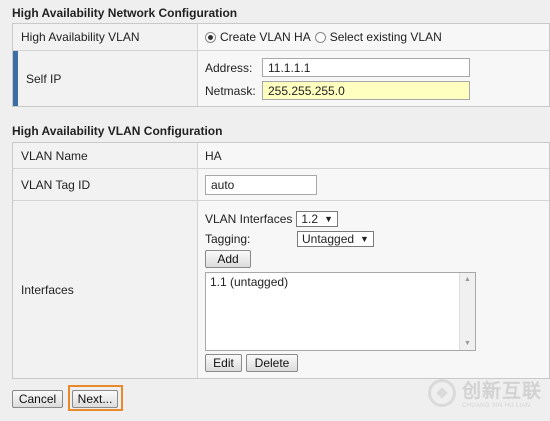 The image size is (550, 421). Describe the element at coordinates (441, 392) in the screenshot. I see `watermark-logo-icon` at that location.